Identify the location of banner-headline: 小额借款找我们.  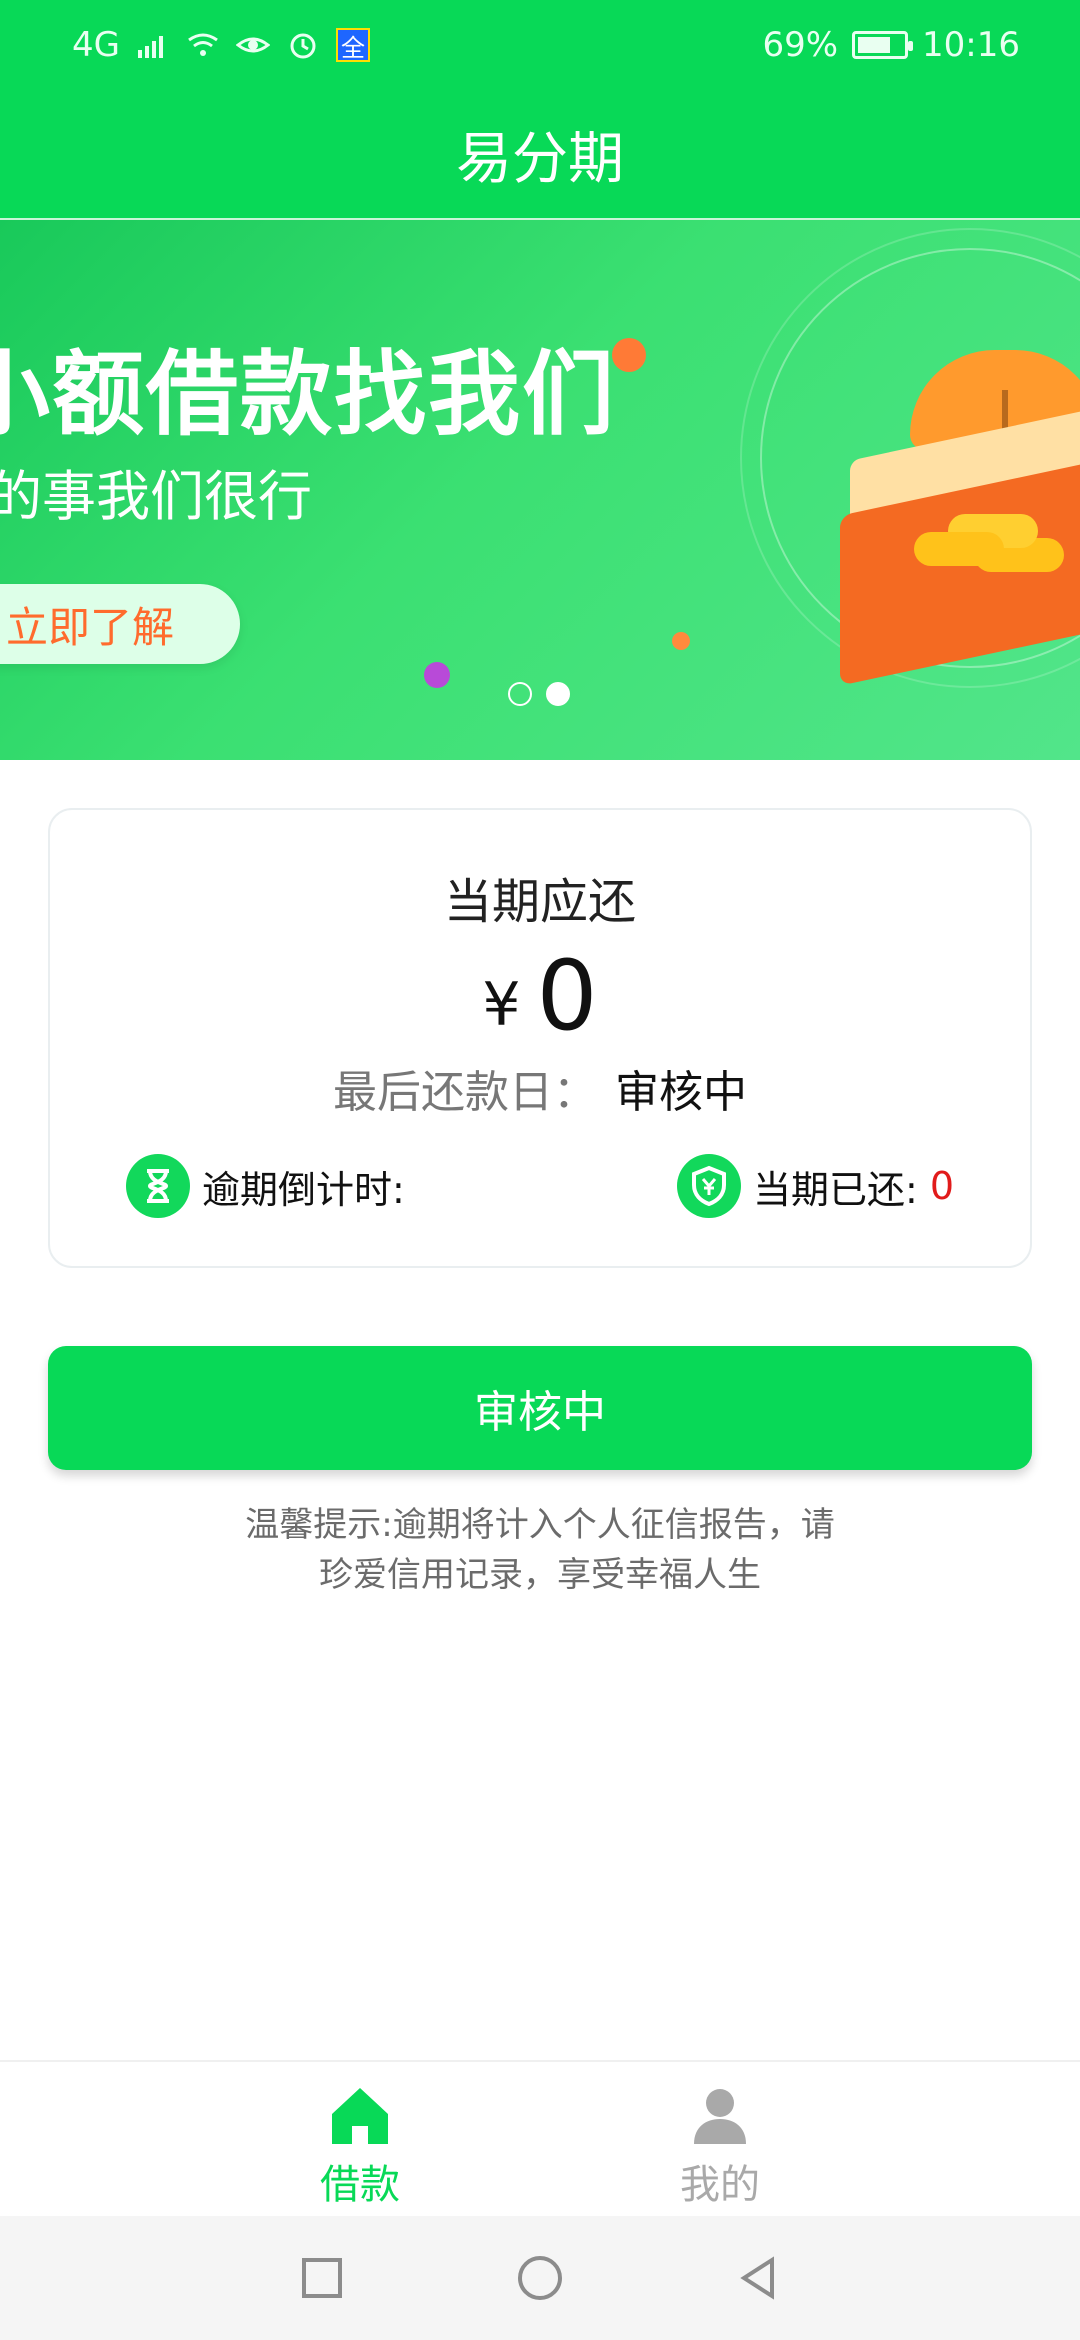
(308, 394).